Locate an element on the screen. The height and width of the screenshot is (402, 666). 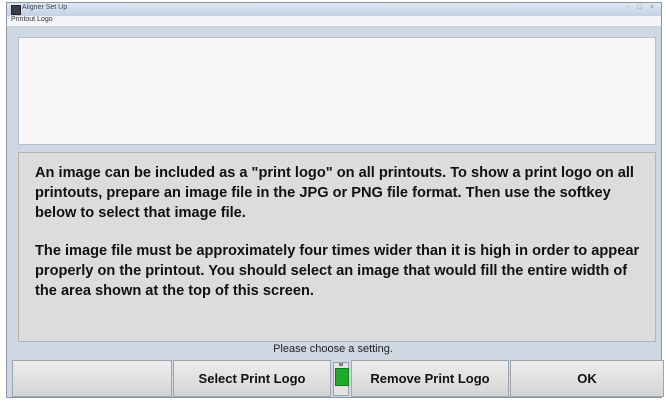
remove-print-logo-button: Remove Print Logo is located at coordinates (430, 378).